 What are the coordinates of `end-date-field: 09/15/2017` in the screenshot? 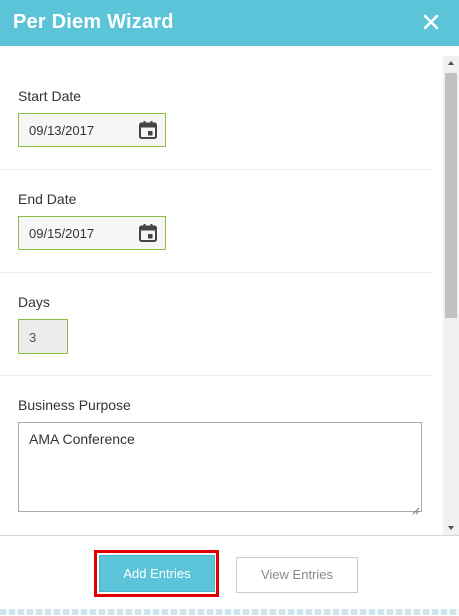 It's located at (92, 233).